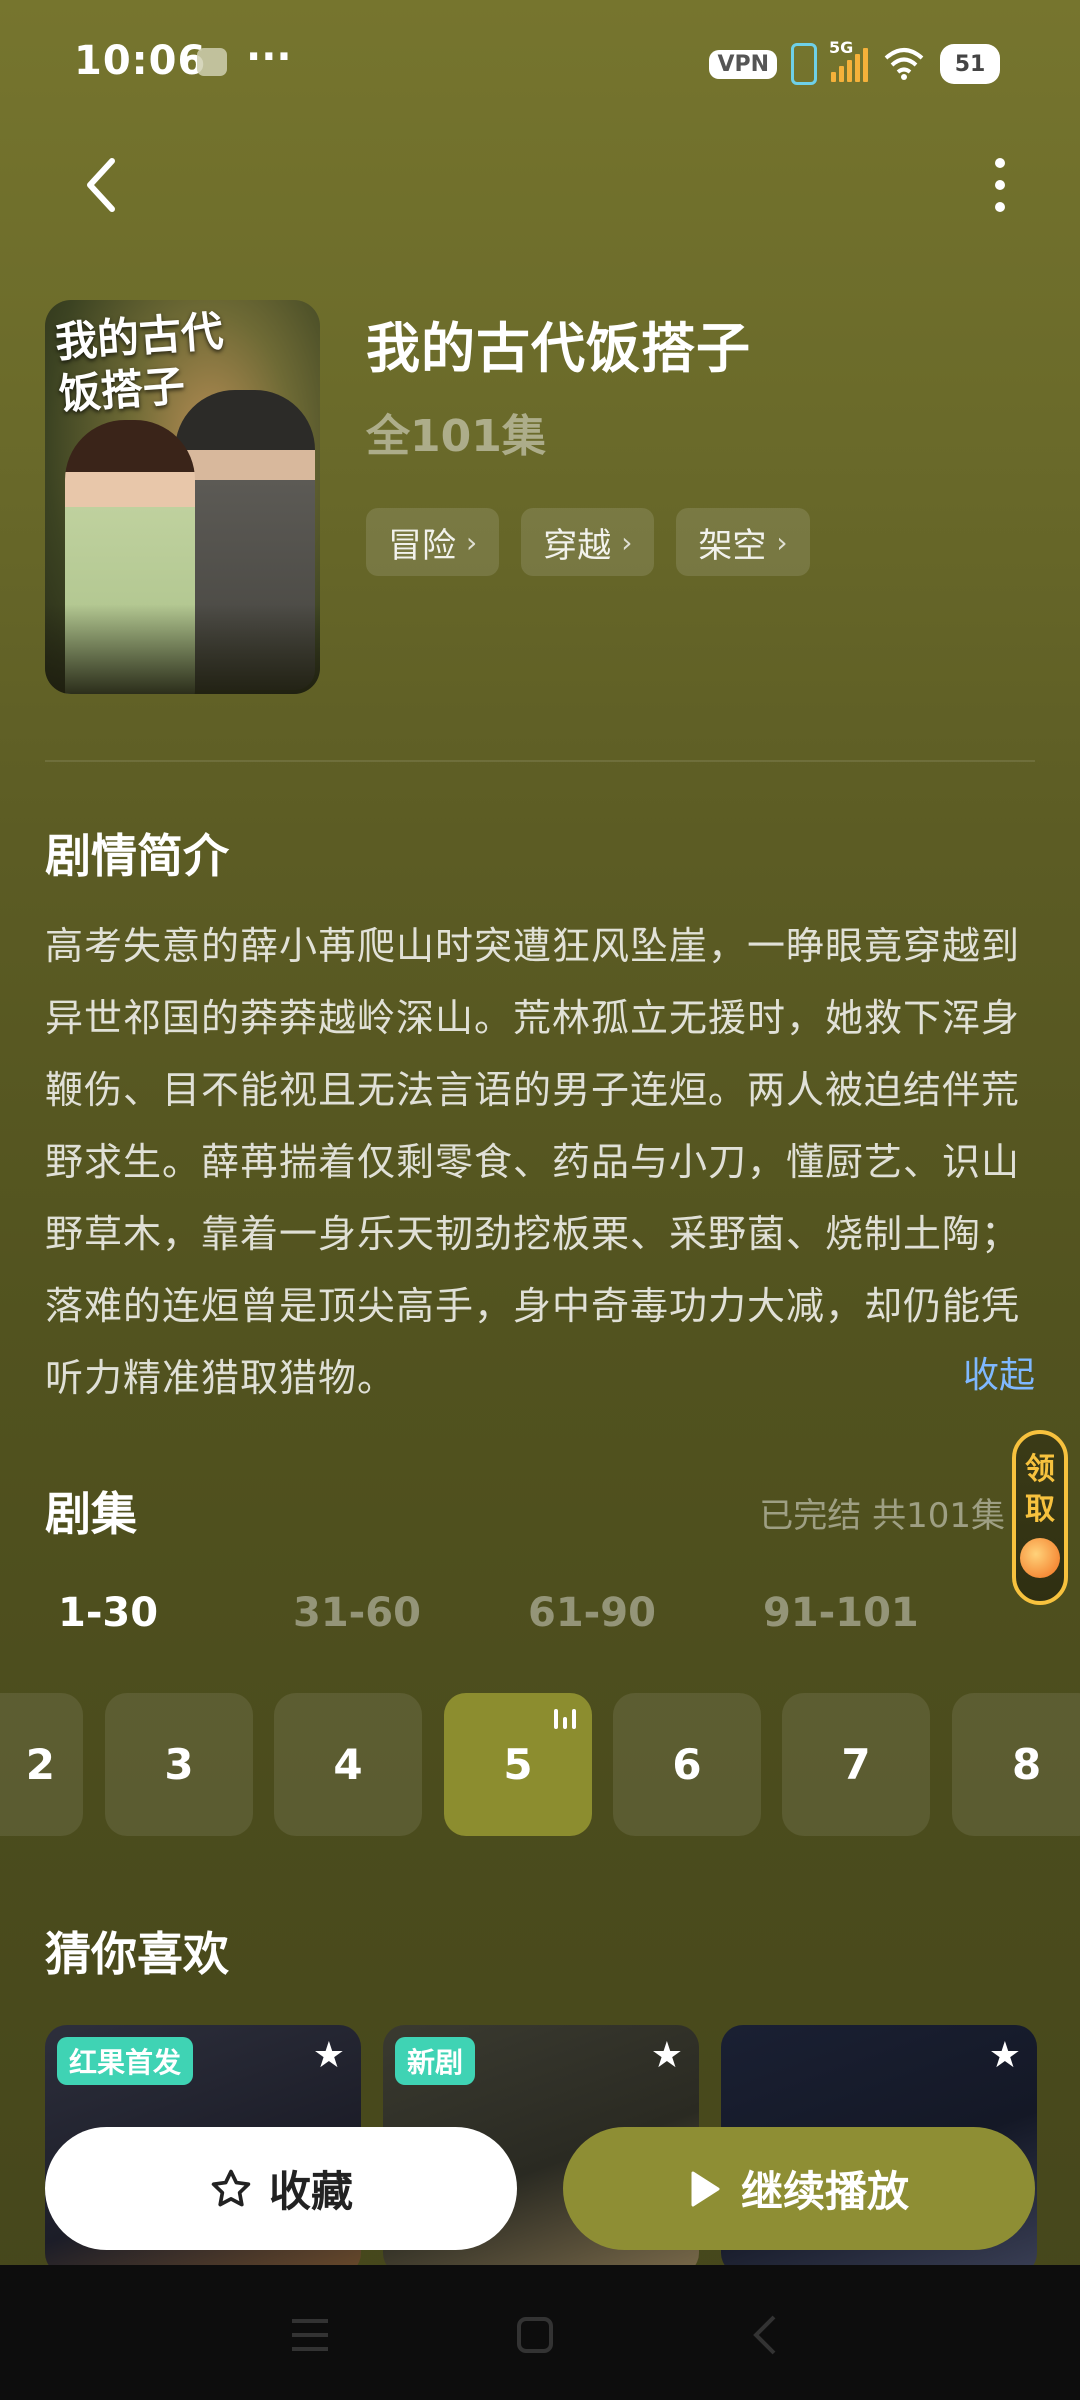  Describe the element at coordinates (645, 1613) in the screenshot. I see `range-tab-61-90: 61-90` at that location.